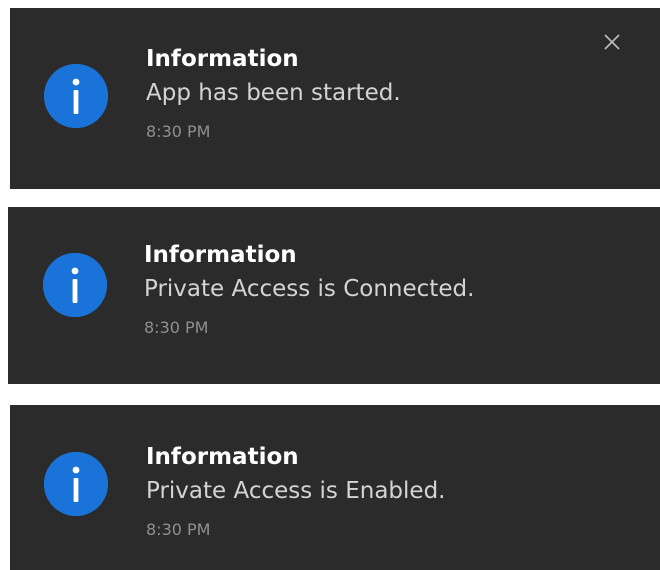  I want to click on close-icon, so click(612, 42).